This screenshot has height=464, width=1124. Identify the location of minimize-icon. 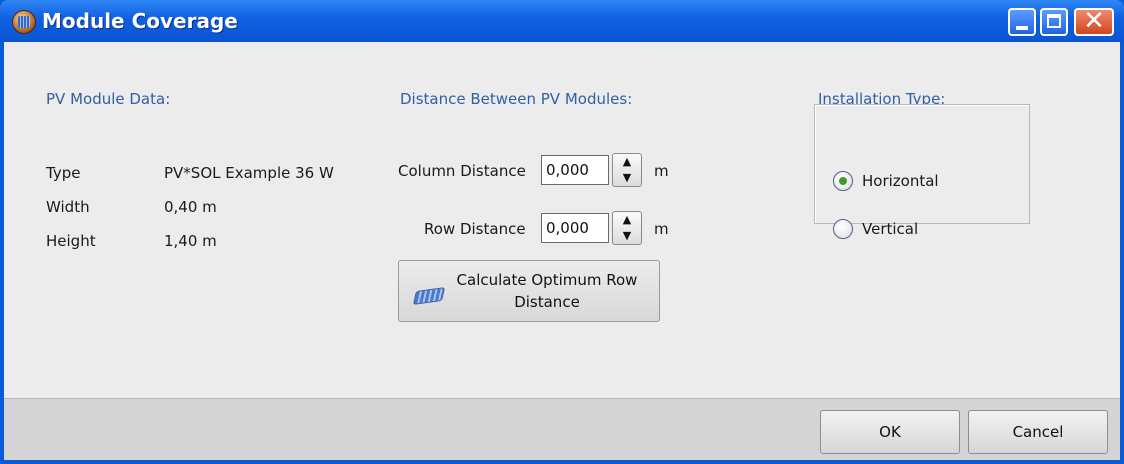
(1022, 28).